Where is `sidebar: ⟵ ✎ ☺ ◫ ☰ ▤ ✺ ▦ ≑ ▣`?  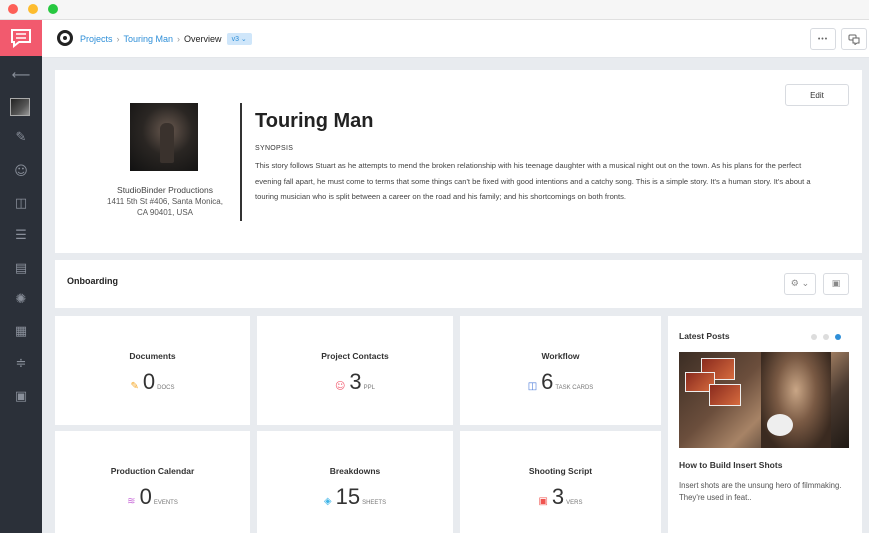 sidebar: ⟵ ✎ ☺ ◫ ☰ ▤ ✺ ▦ ≑ ▣ is located at coordinates (21, 276).